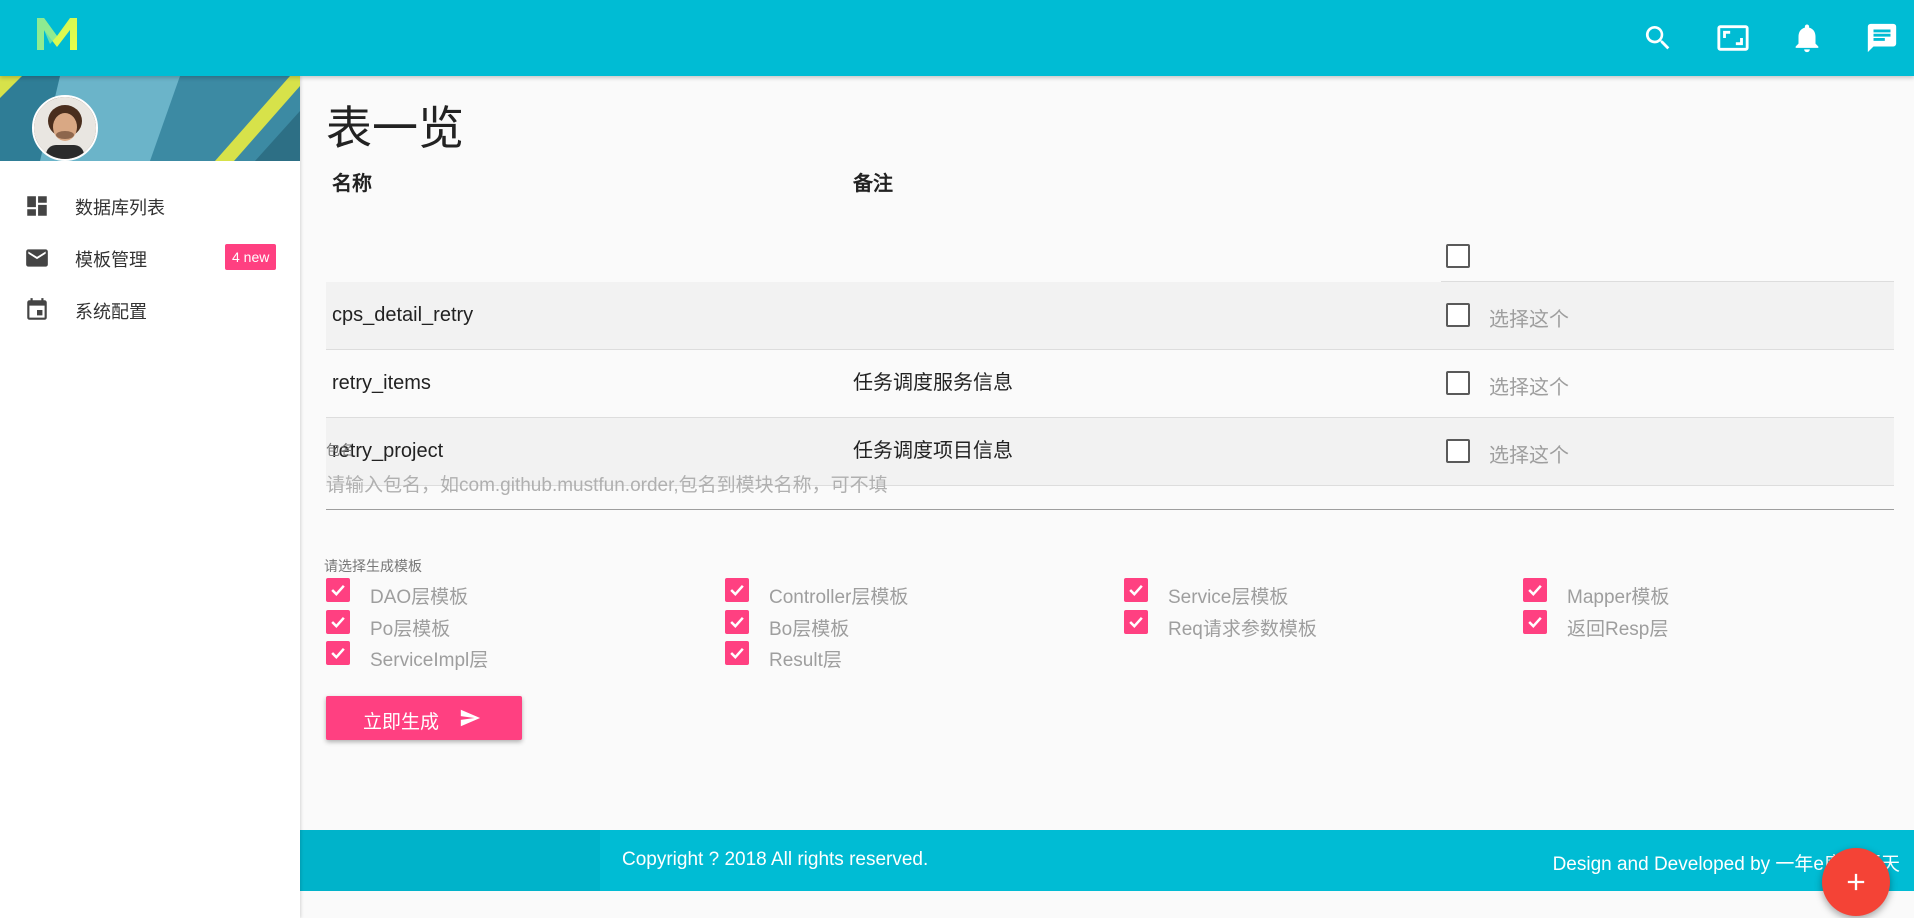 The width and height of the screenshot is (1914, 918). What do you see at coordinates (381, 383) in the screenshot?
I see `row-name: retry_items` at bounding box center [381, 383].